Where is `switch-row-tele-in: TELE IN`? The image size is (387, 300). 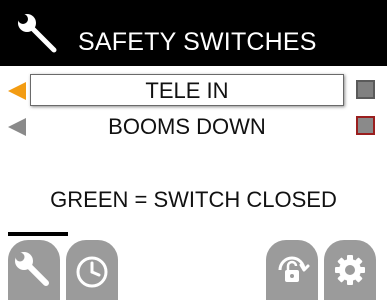
switch-row-tele-in: TELE IN is located at coordinates (193, 91).